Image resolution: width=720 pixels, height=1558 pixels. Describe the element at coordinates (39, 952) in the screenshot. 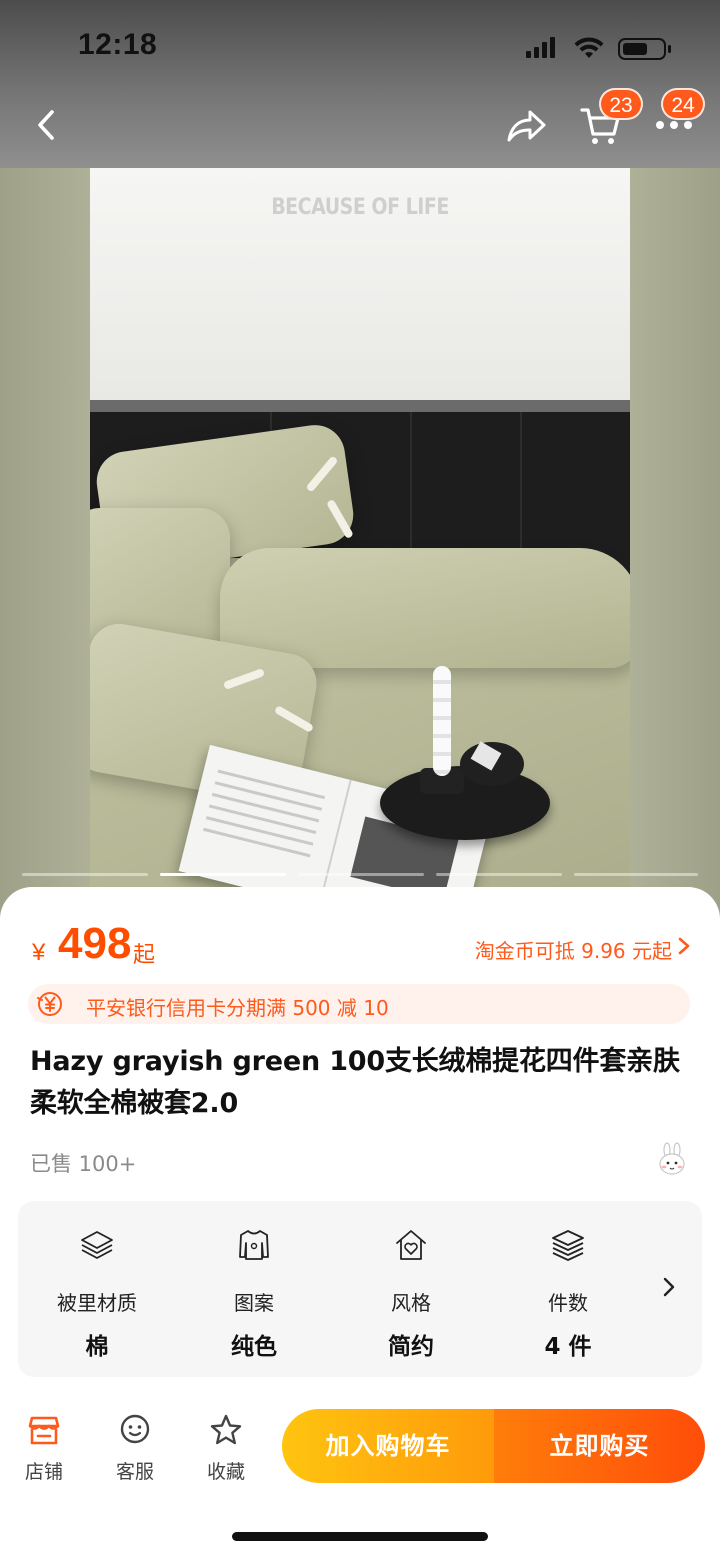

I see `price-currency: ¥` at that location.